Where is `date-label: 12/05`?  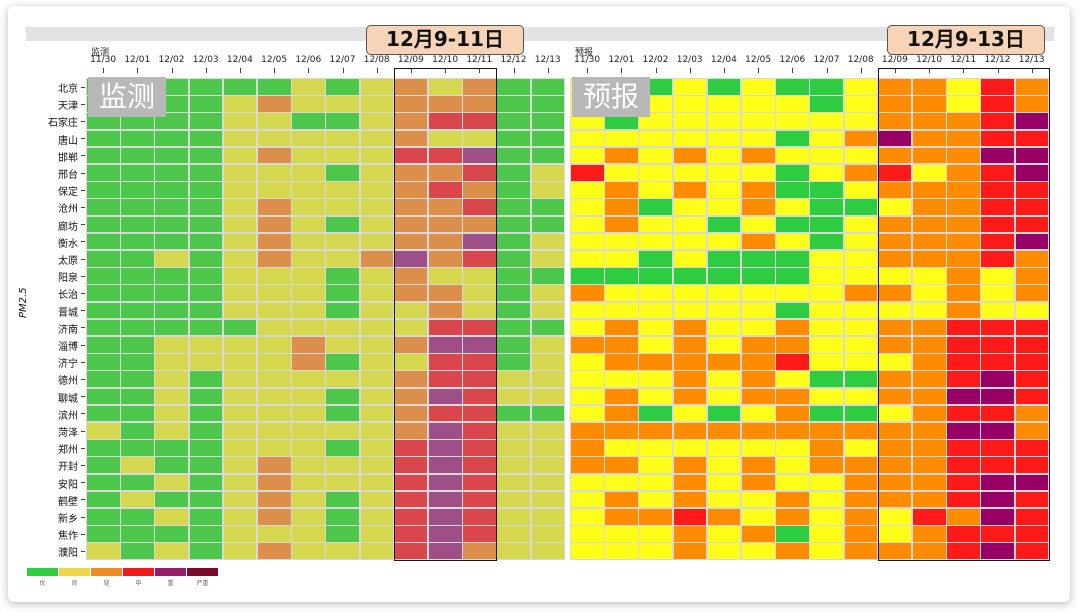
date-label: 12/05 is located at coordinates (758, 60).